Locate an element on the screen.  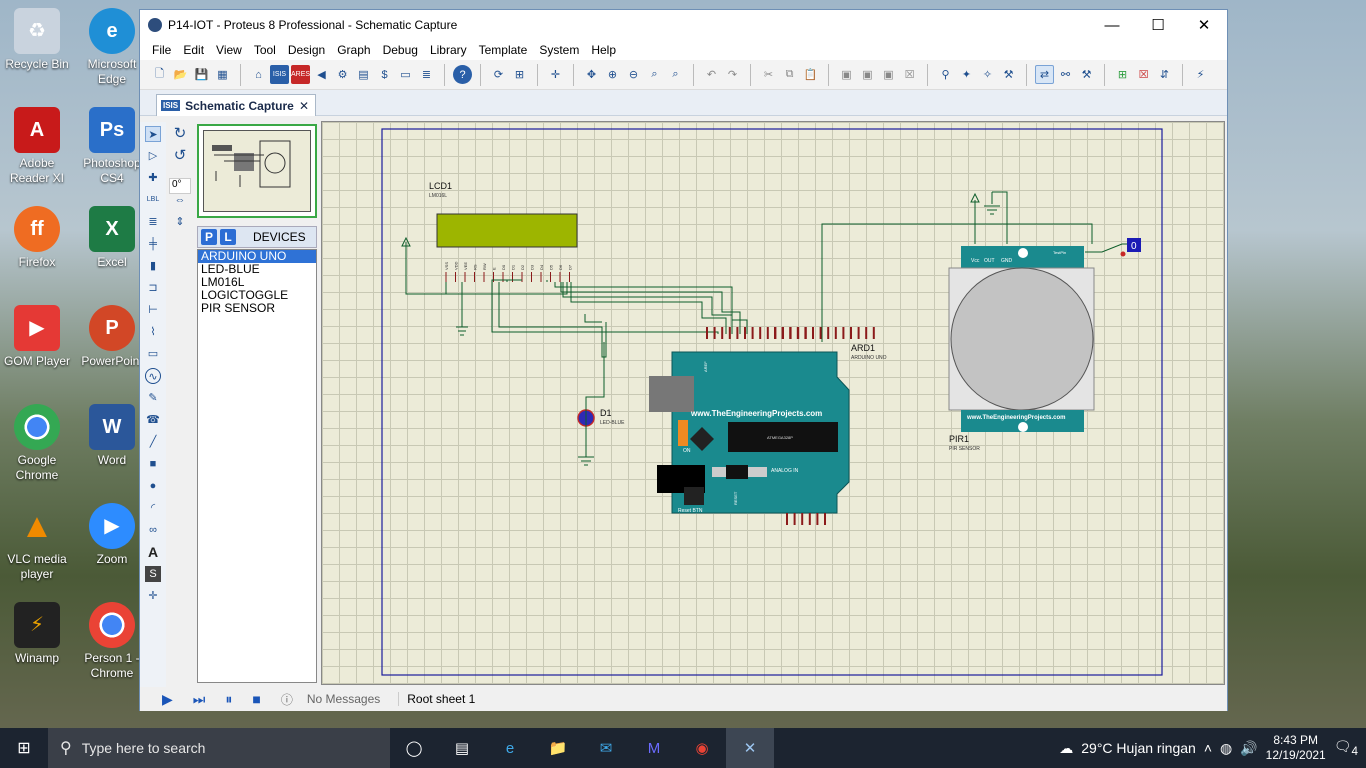
desktop-icon-edge: e Microsoft Edge is located at coordinates (112, 47).